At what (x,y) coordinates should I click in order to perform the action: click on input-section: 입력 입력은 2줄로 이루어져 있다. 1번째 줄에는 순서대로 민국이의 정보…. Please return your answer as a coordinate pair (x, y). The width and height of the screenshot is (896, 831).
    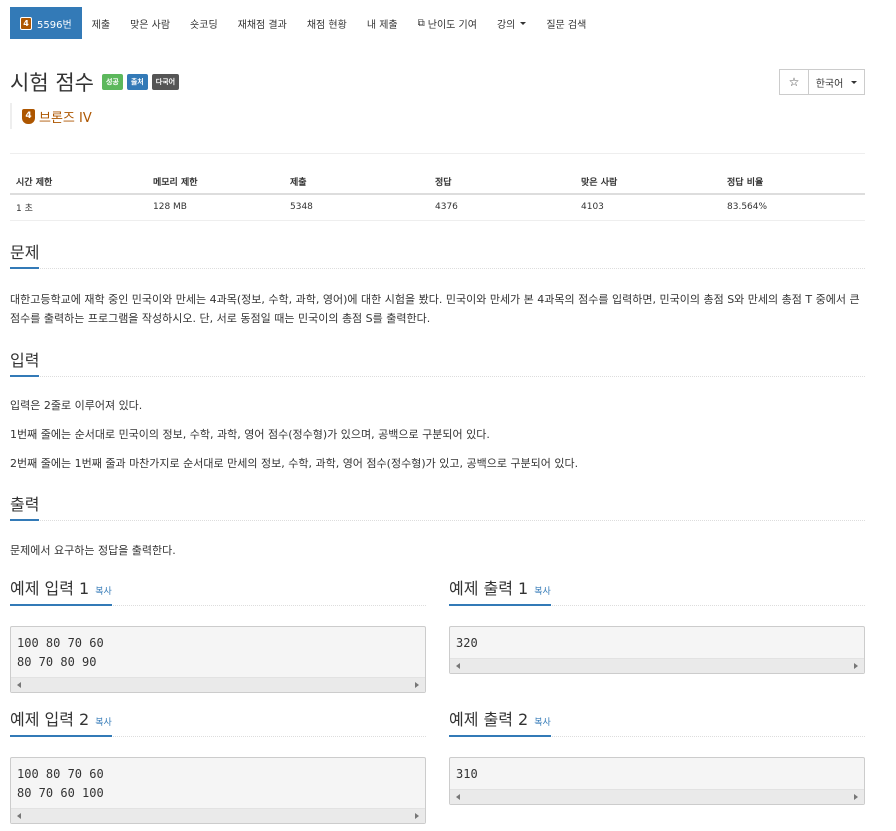
    Looking at the image, I should click on (437, 412).